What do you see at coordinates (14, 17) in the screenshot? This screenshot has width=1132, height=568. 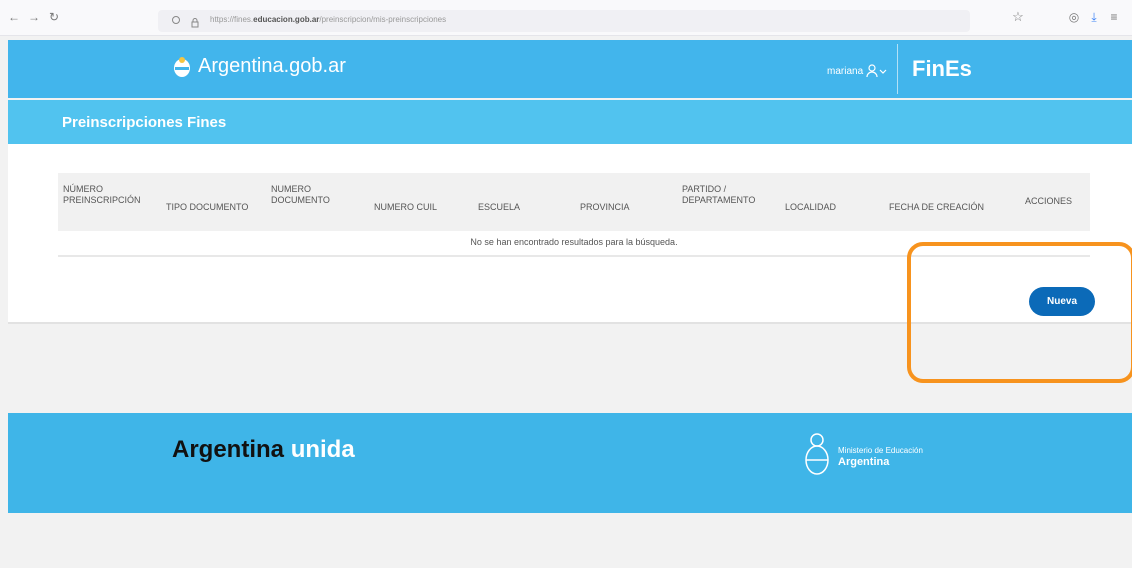 I see `back-icon: ←` at bounding box center [14, 17].